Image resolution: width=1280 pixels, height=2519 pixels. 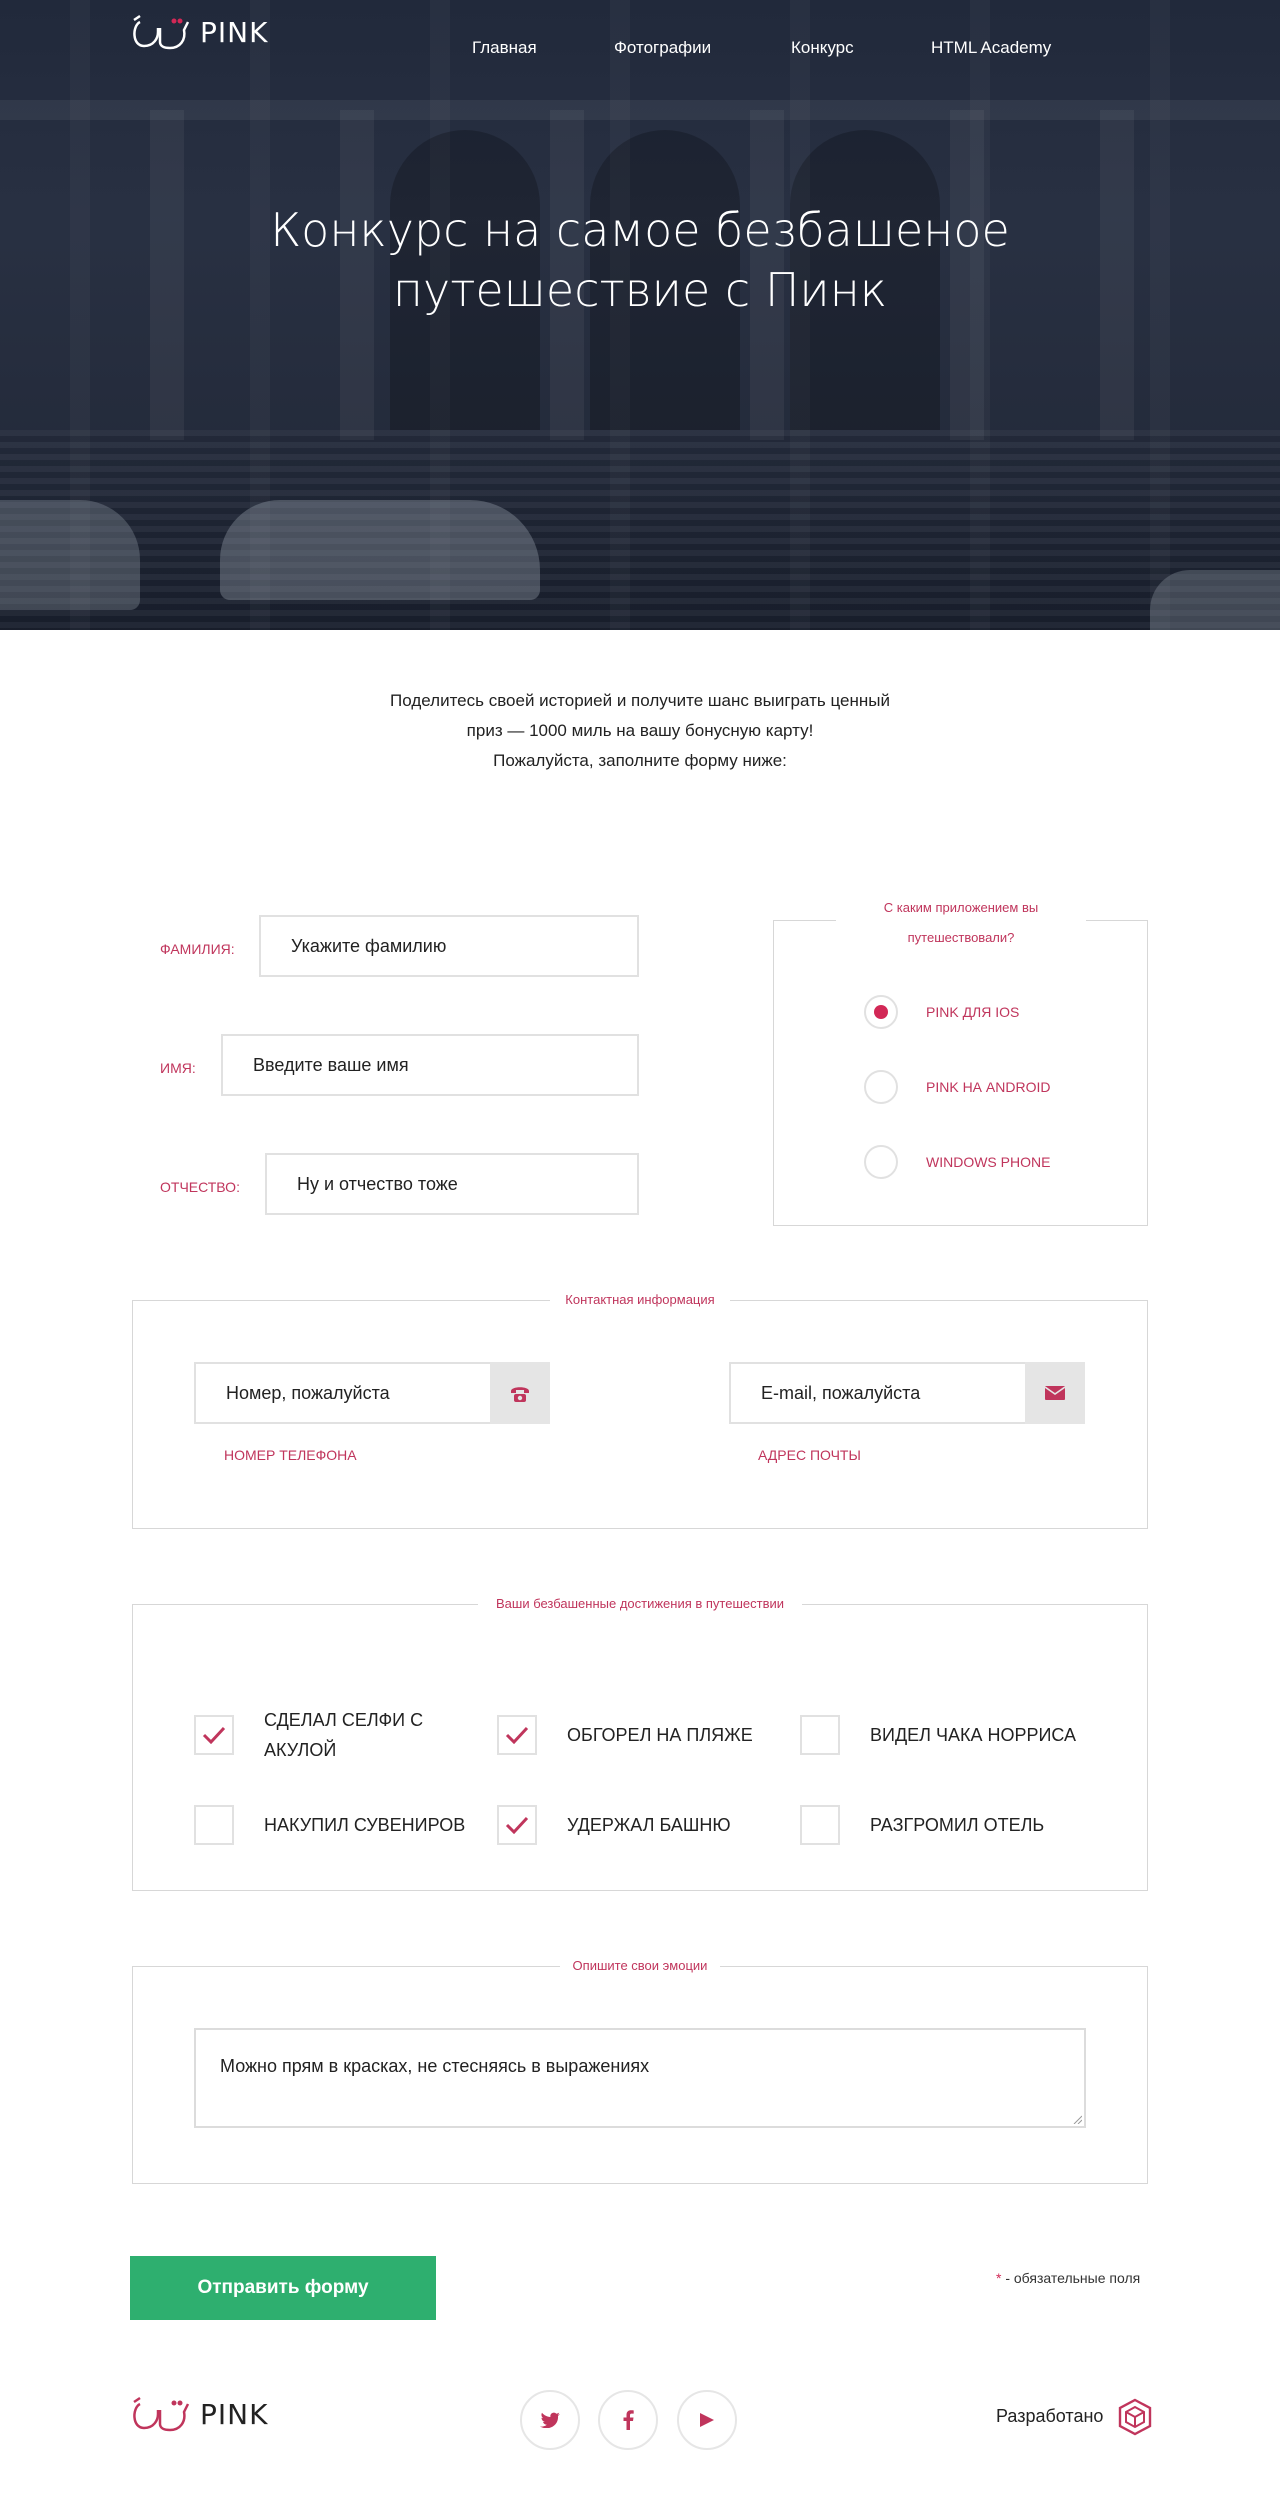 I want to click on first-name-input: Введите ваше имя, so click(x=430, y=1065).